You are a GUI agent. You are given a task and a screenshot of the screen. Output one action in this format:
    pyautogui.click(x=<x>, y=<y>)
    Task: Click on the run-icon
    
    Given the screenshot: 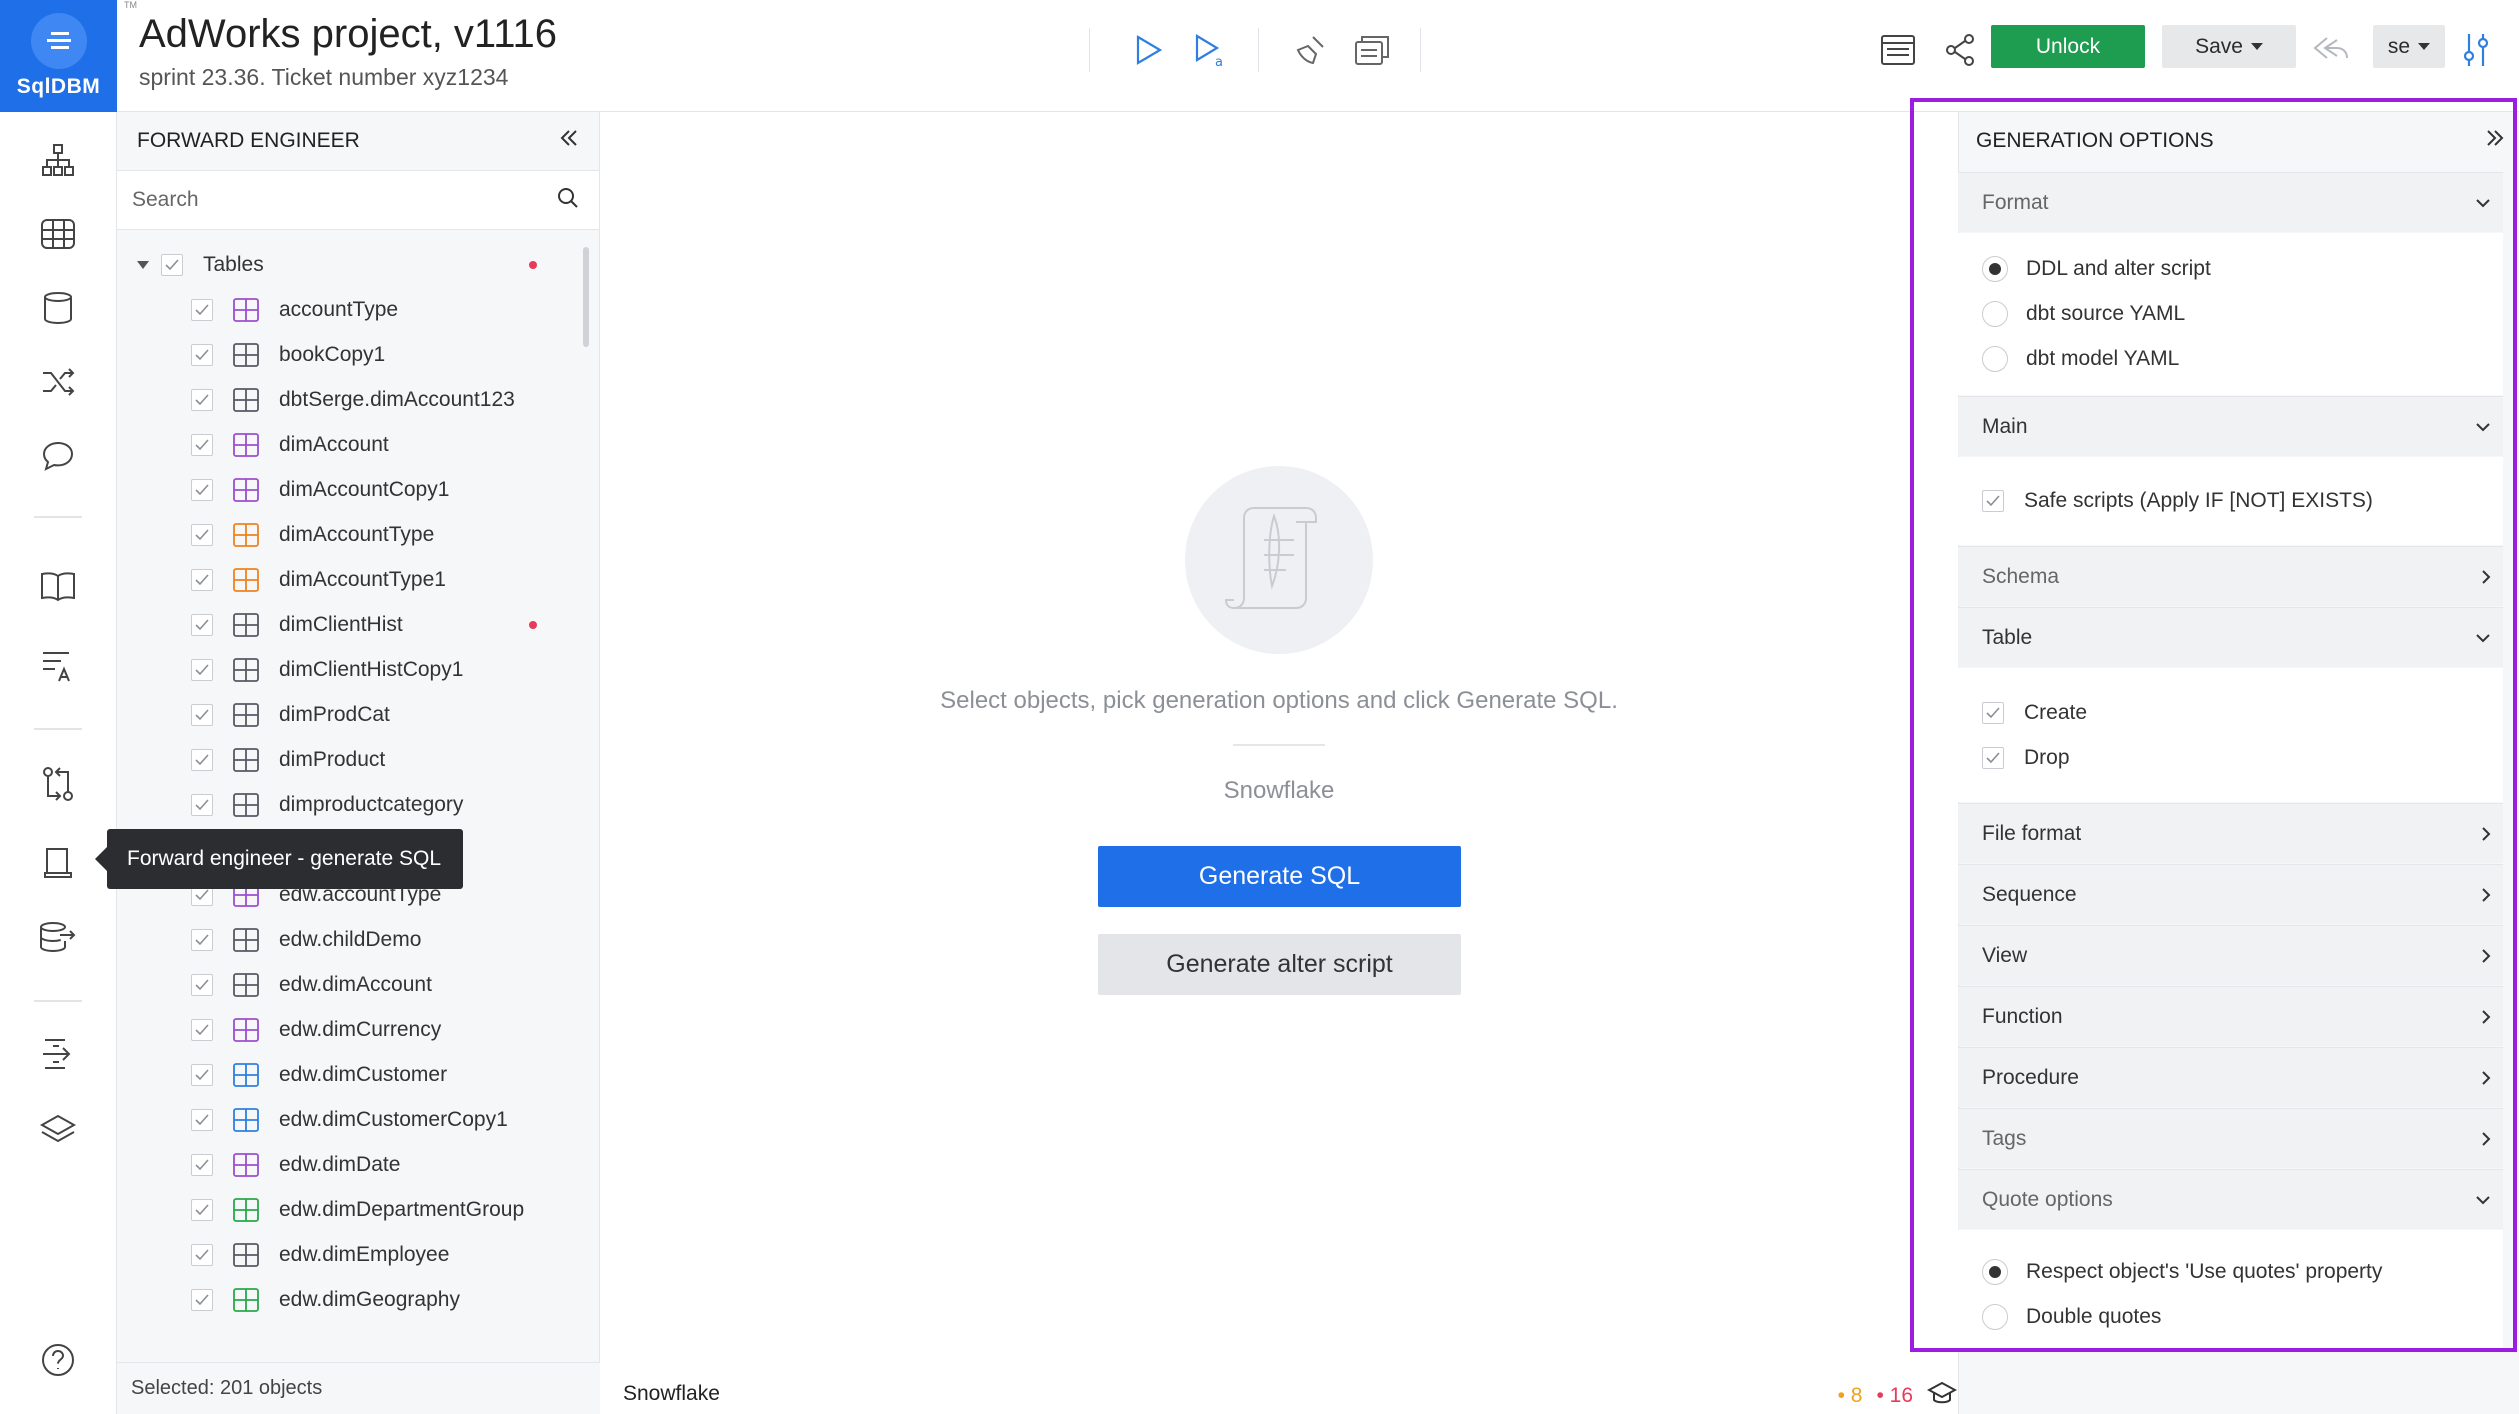 What is the action you would take?
    pyautogui.click(x=1148, y=50)
    